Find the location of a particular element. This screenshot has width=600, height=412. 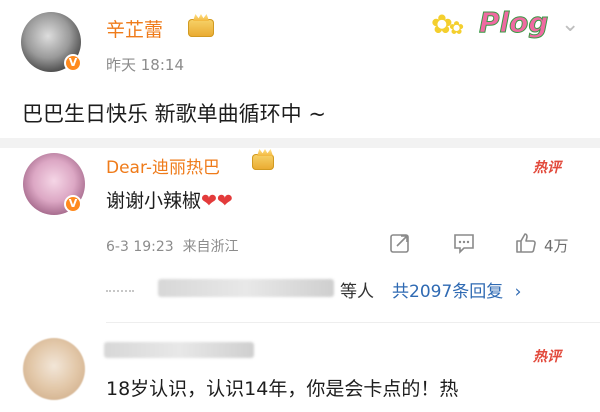

replier-names-blurred is located at coordinates (246, 288).